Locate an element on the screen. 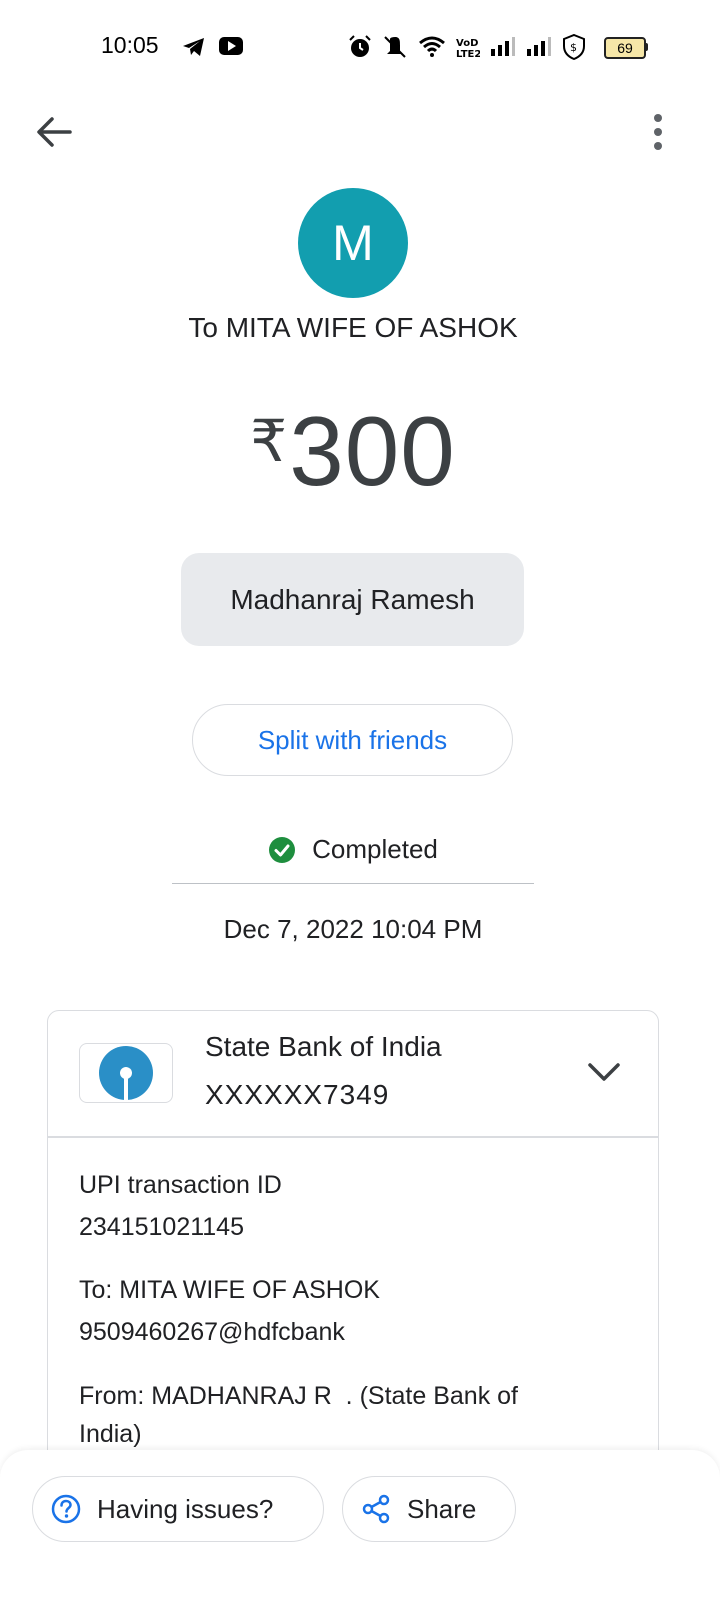 The height and width of the screenshot is (1600, 720). upi-transaction-block: UPI transaction ID 234151021145 is located at coordinates (180, 1206).